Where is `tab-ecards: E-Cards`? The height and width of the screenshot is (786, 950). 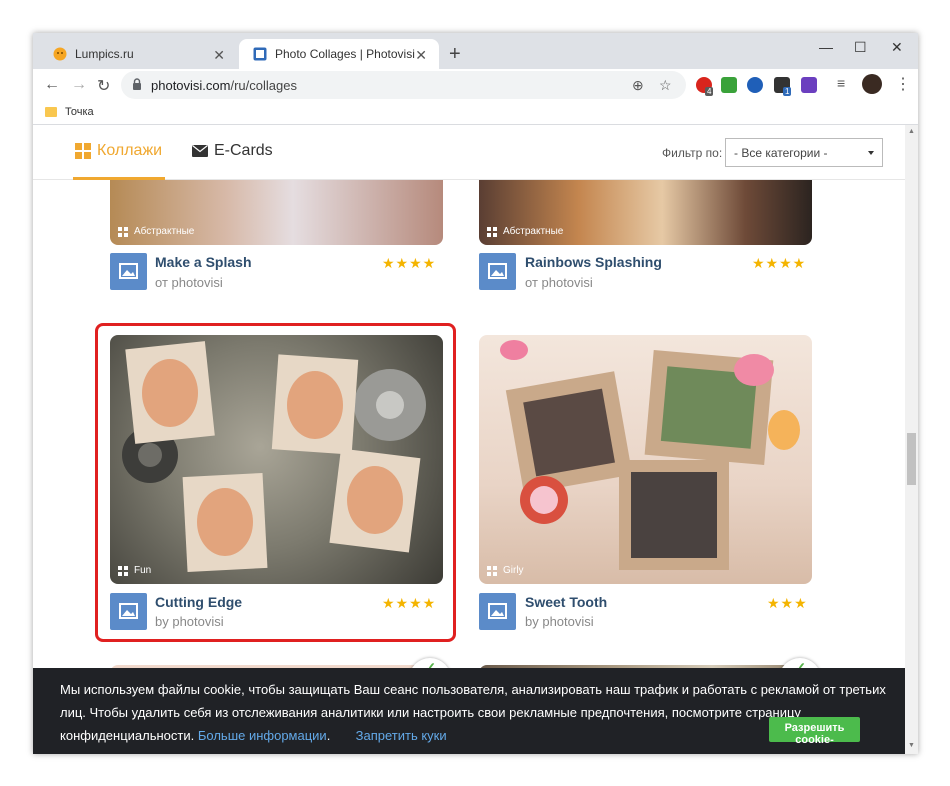 tab-ecards: E-Cards is located at coordinates (232, 151).